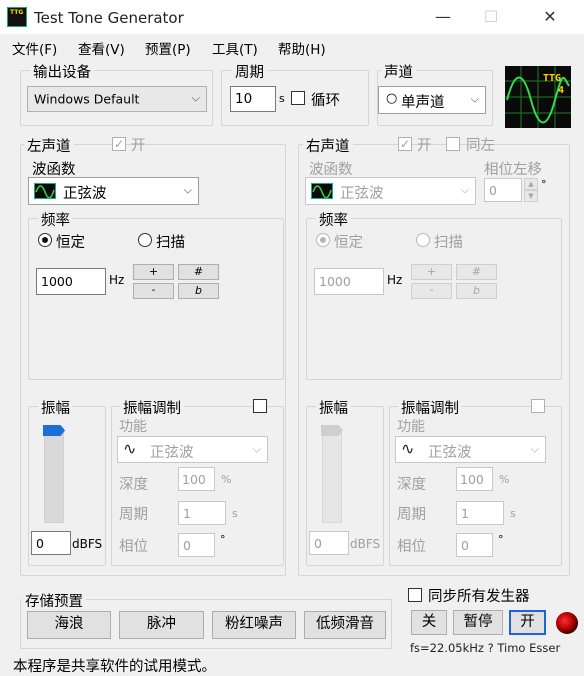 This screenshot has width=584, height=676. What do you see at coordinates (474, 545) in the screenshot?
I see `right-am-phase-input: 0` at bounding box center [474, 545].